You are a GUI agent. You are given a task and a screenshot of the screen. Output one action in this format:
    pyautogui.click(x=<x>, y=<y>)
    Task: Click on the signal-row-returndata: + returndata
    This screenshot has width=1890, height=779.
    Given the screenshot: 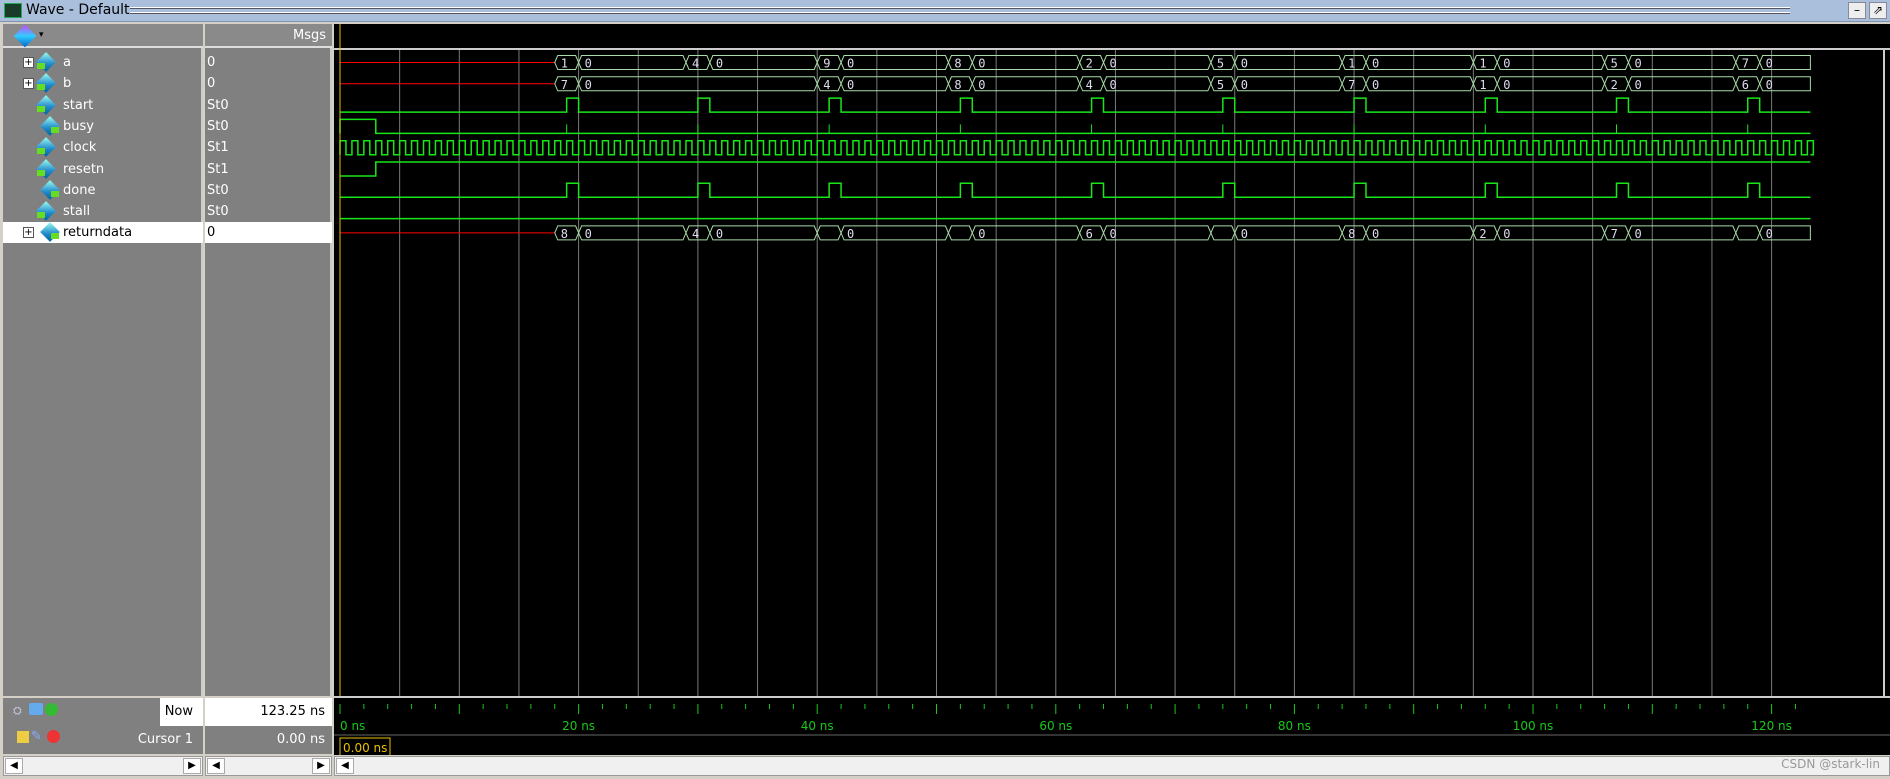 What is the action you would take?
    pyautogui.click(x=103, y=233)
    